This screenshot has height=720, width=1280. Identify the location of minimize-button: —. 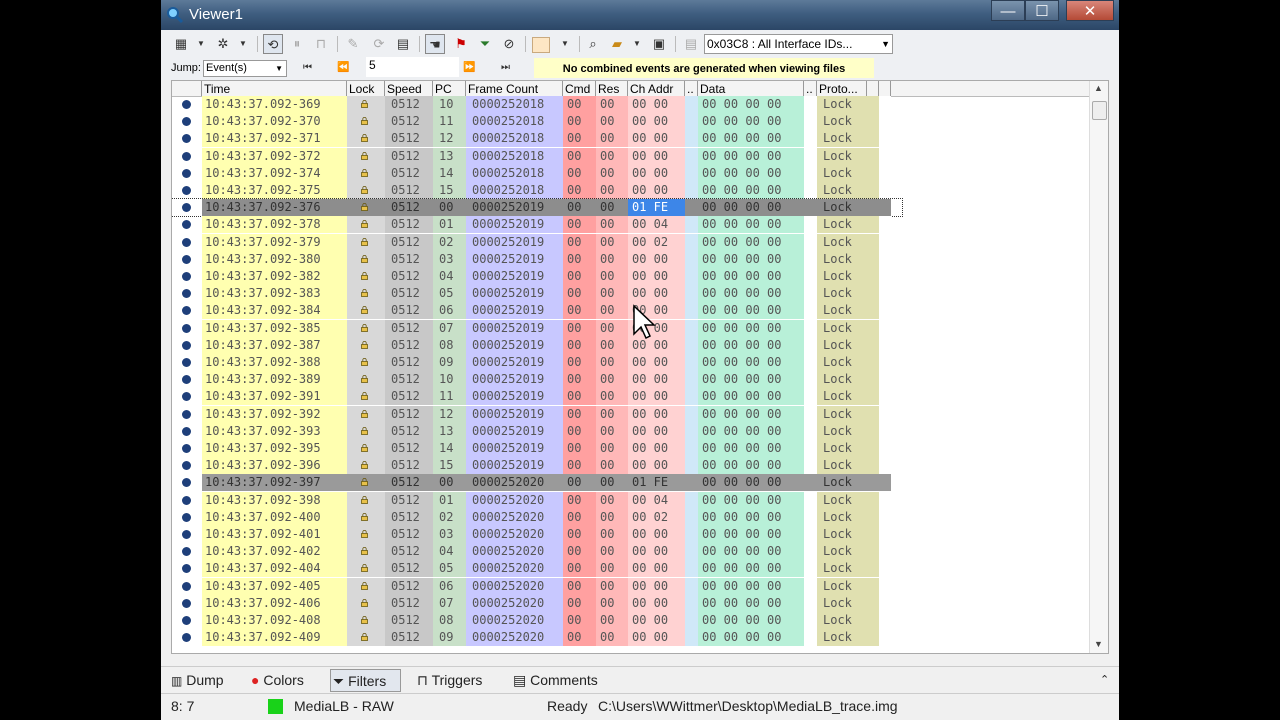
(1008, 10).